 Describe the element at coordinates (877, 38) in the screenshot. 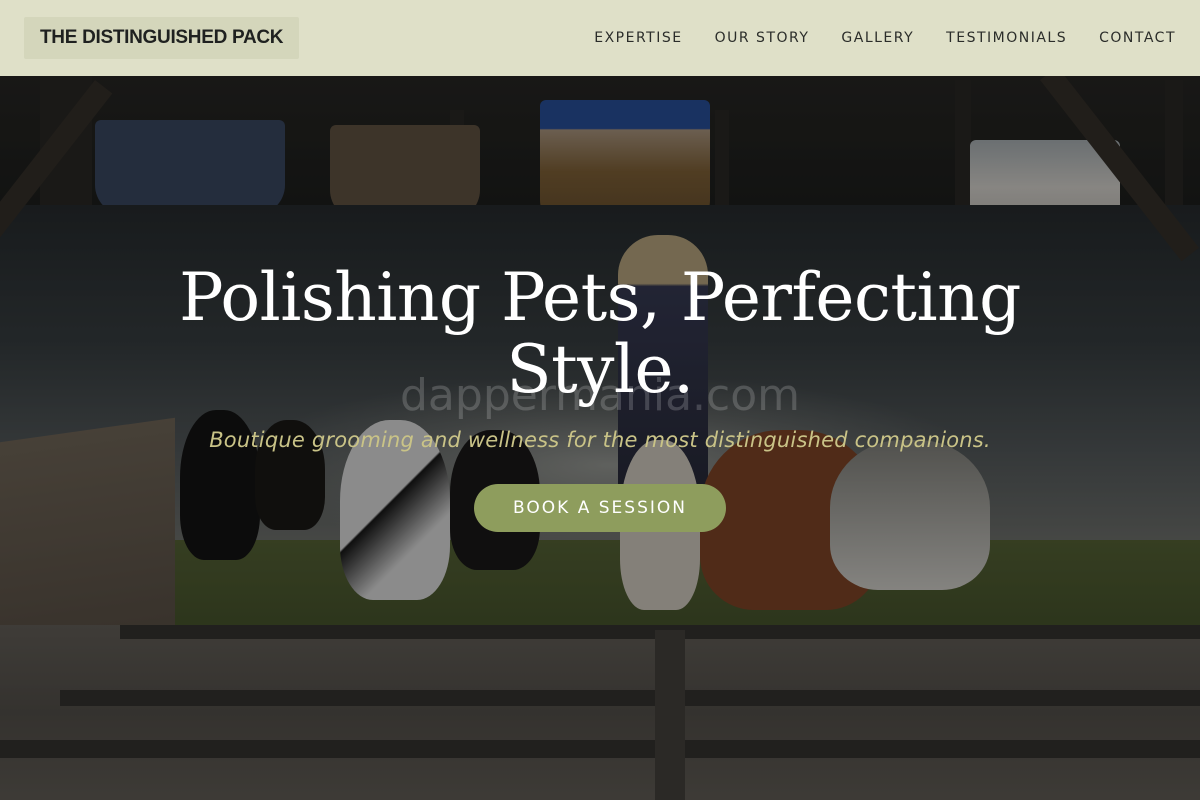

I see `nav-link-gallery: GALLERY` at that location.